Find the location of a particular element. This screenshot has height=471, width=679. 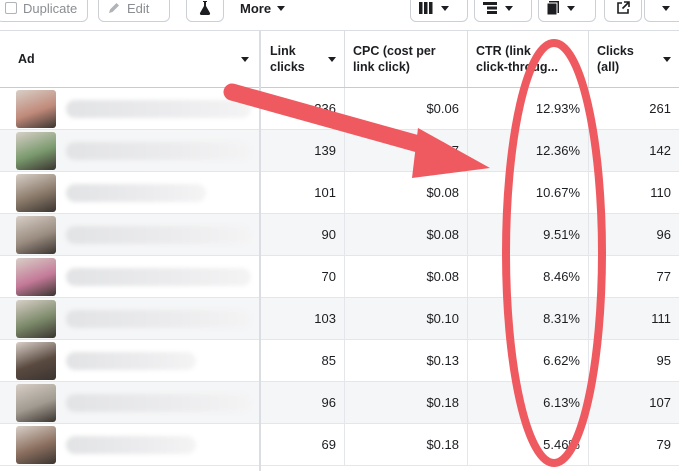

table-row: 69 $0.18 5.46% 79 is located at coordinates (339, 445).